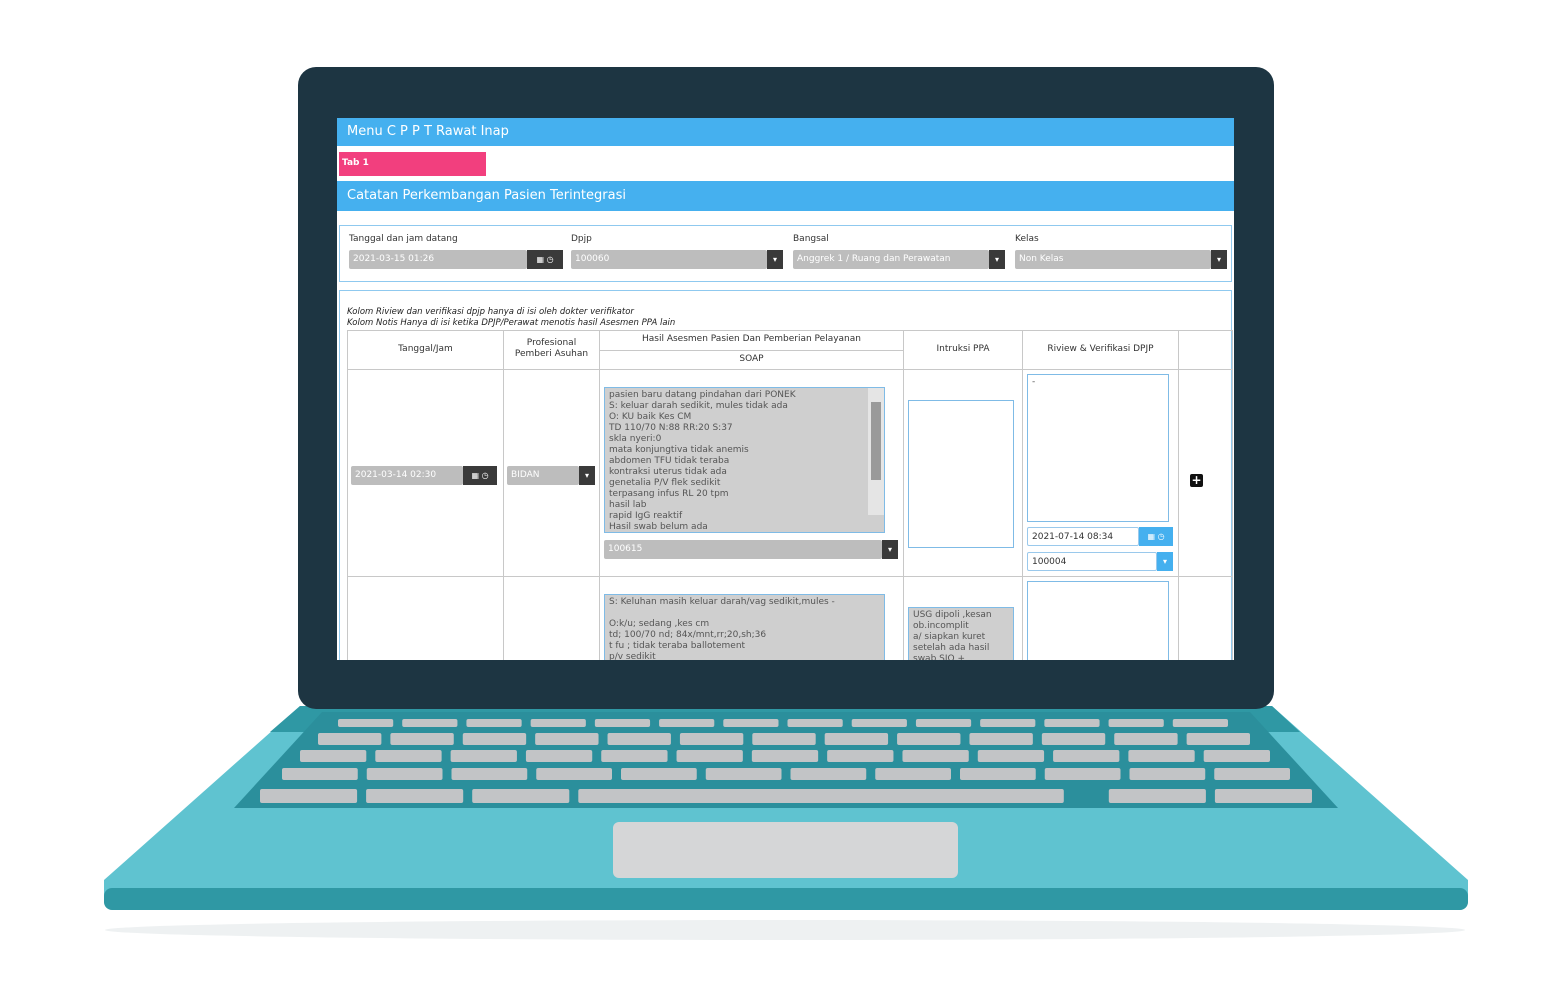 The height and width of the screenshot is (1000, 1563). What do you see at coordinates (1083, 536) in the screenshot?
I see `row1-review-date-input: 2021-07-14 08:34` at bounding box center [1083, 536].